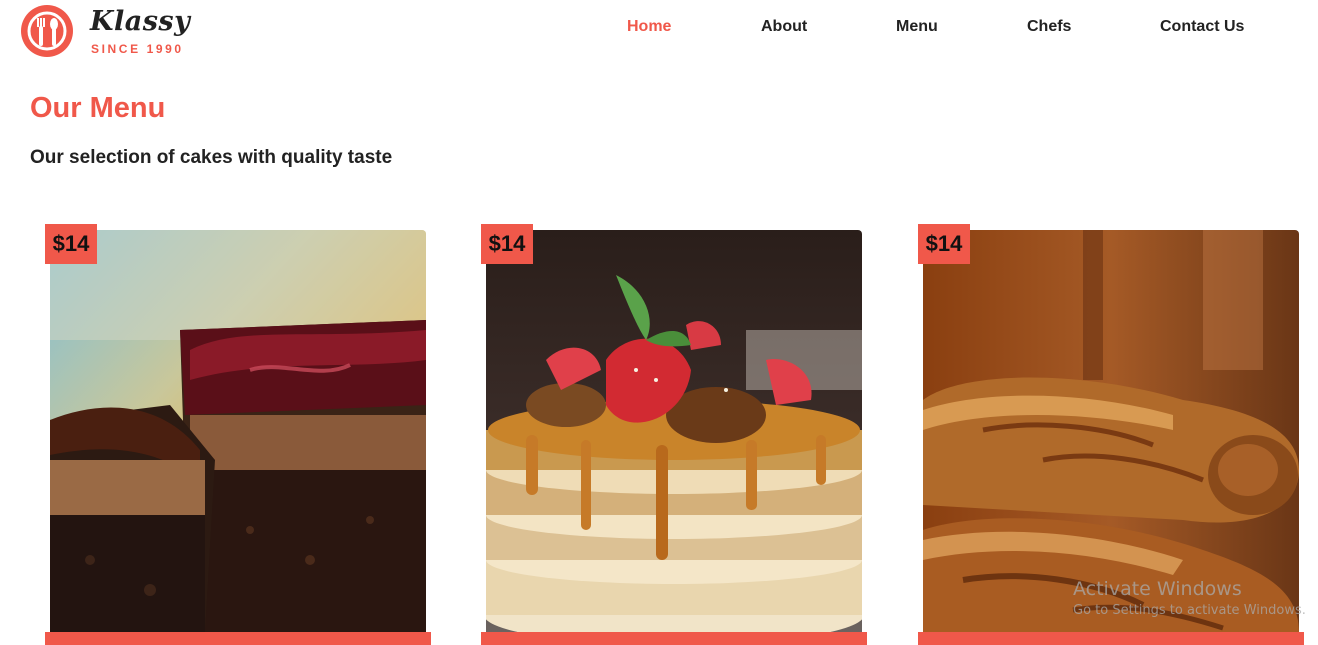  What do you see at coordinates (649, 27) in the screenshot?
I see `nav-home: Home` at bounding box center [649, 27].